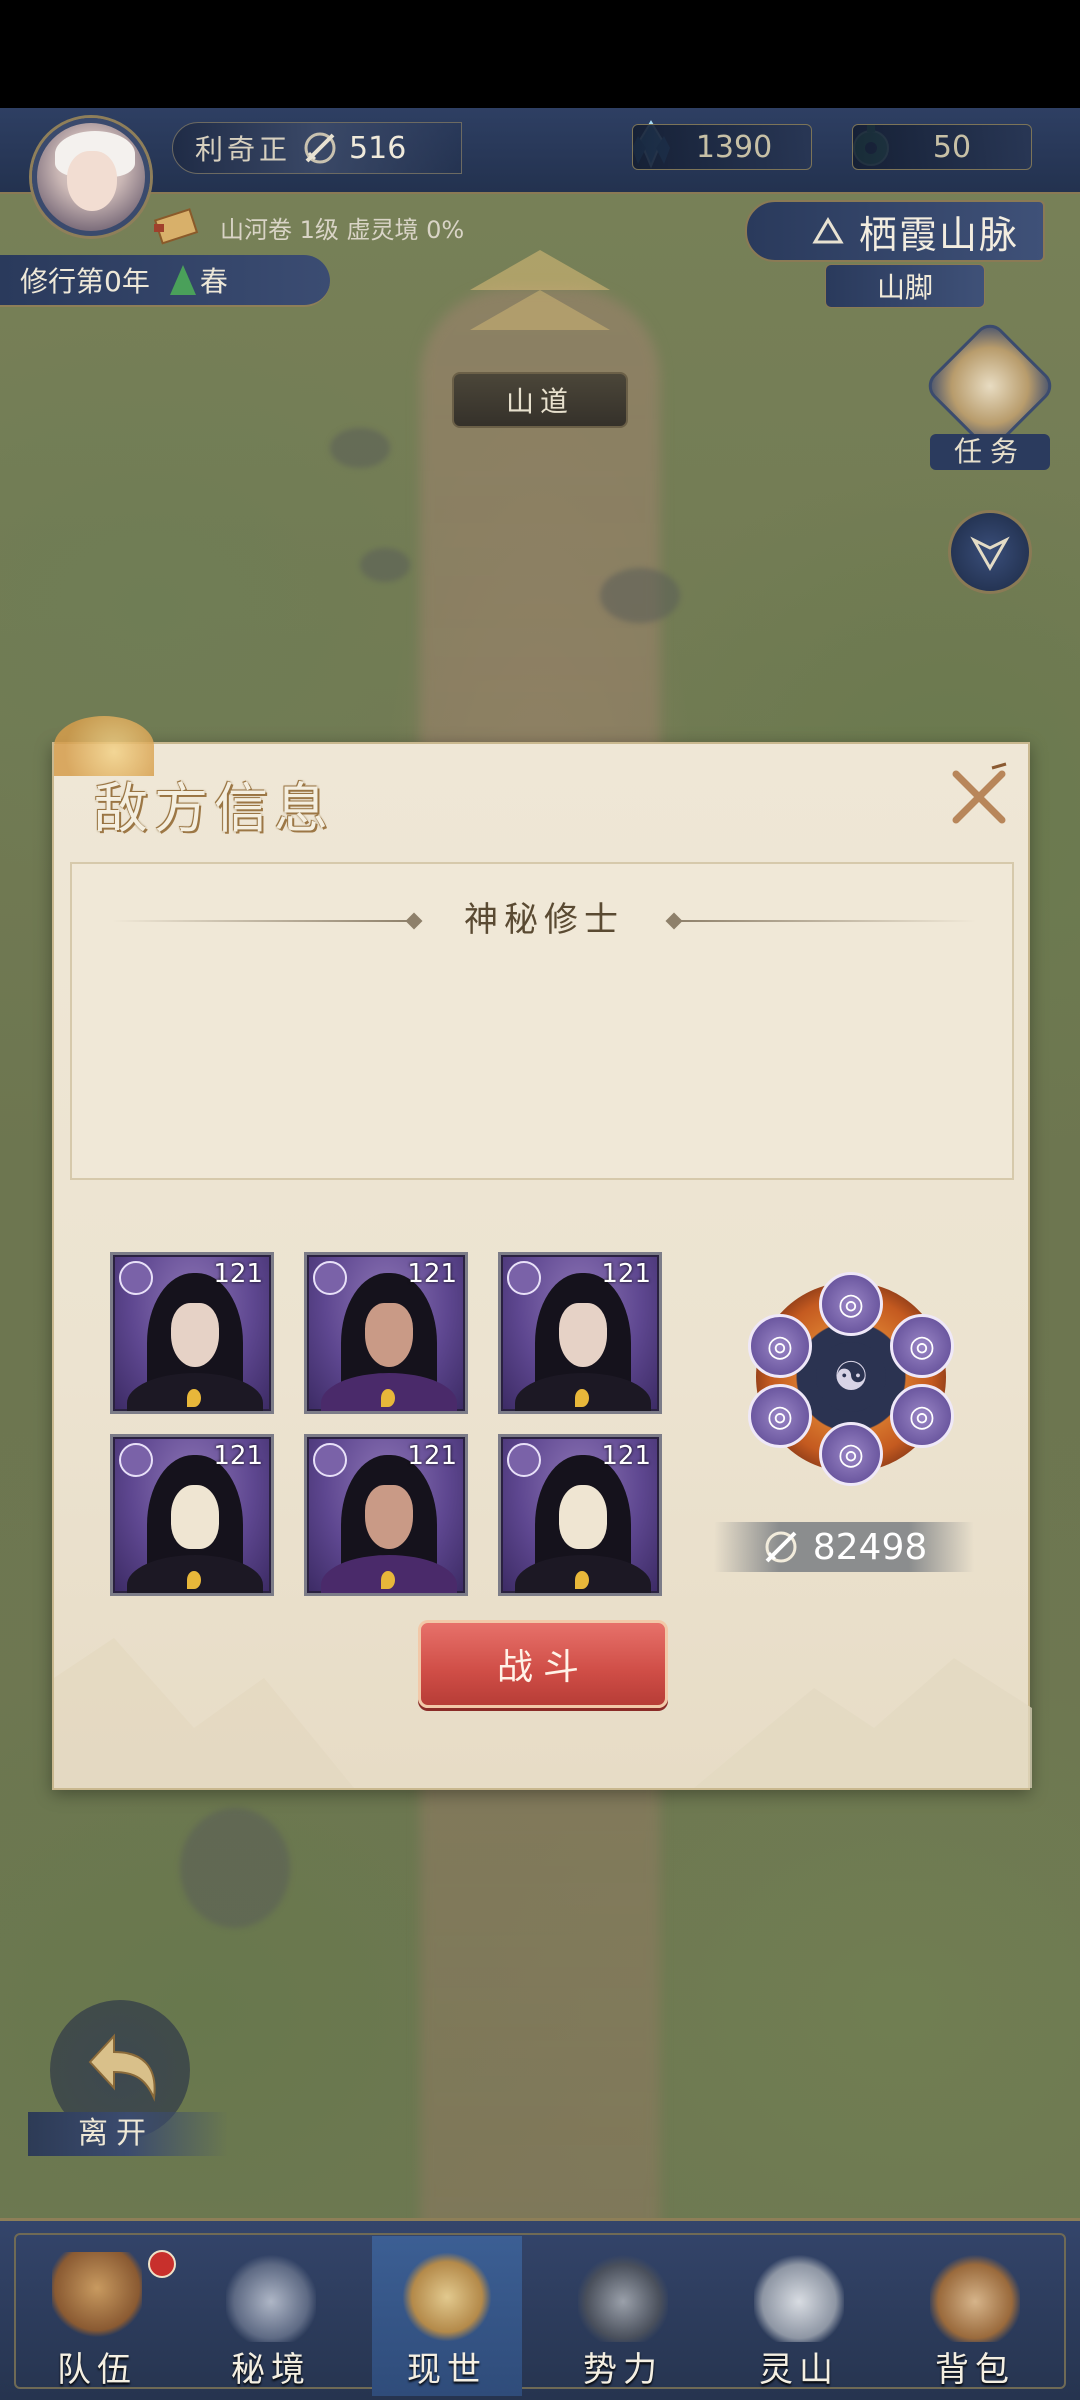  What do you see at coordinates (734, 147) in the screenshot?
I see `crystal-value: 1390` at bounding box center [734, 147].